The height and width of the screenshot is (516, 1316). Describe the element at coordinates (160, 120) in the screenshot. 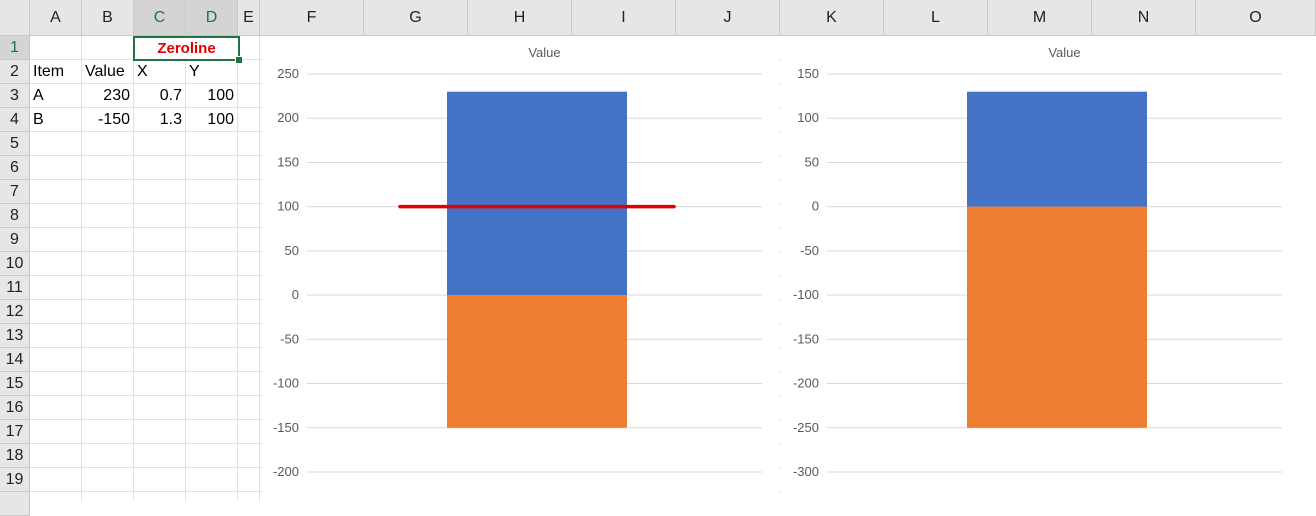

I see `data-cell-x: 1.3` at that location.